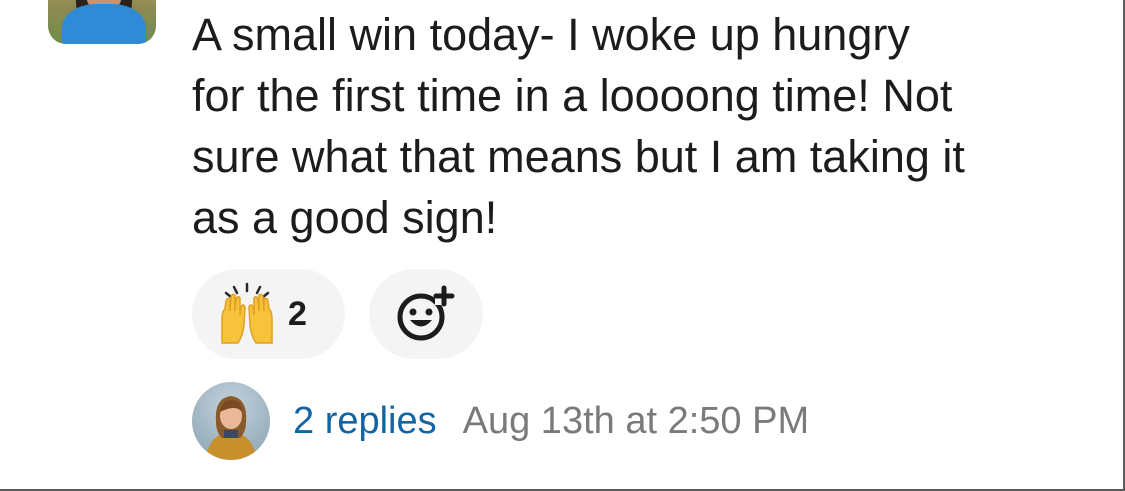 This screenshot has width=1125, height=491. I want to click on reactions-bar: 2, so click(337, 314).